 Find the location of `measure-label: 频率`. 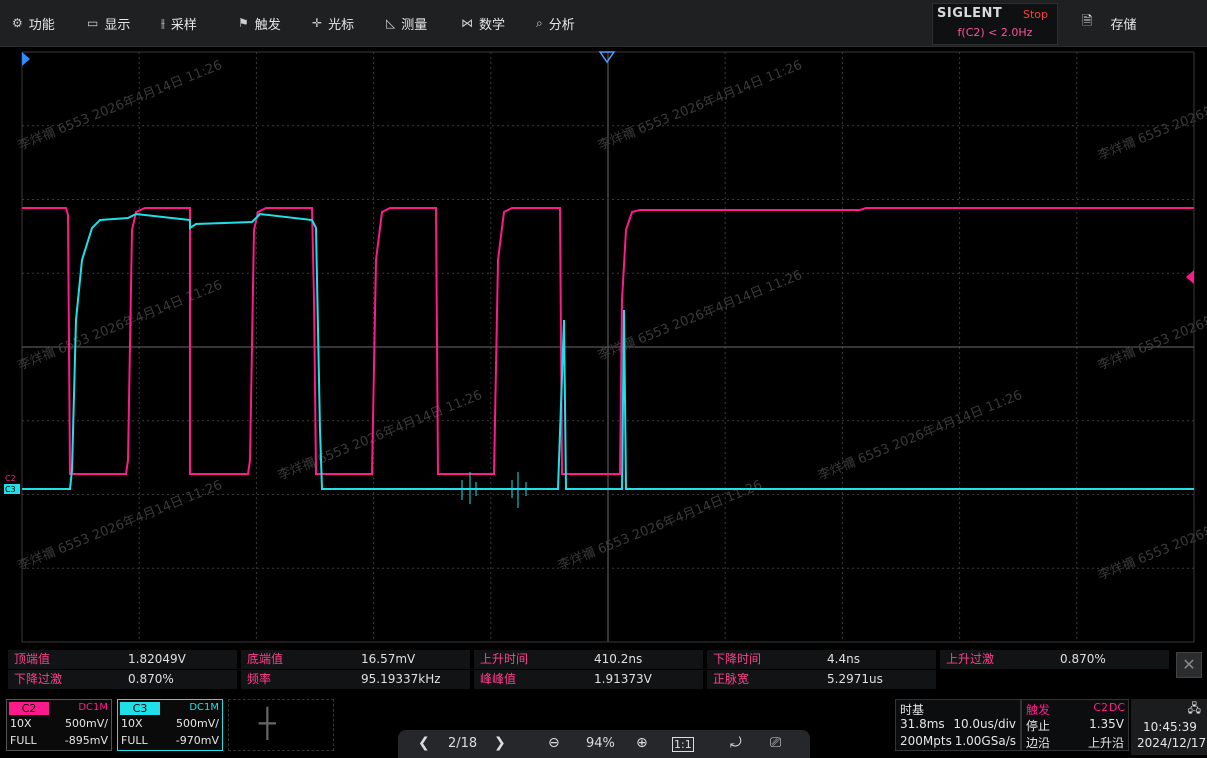

measure-label: 频率 is located at coordinates (259, 679).